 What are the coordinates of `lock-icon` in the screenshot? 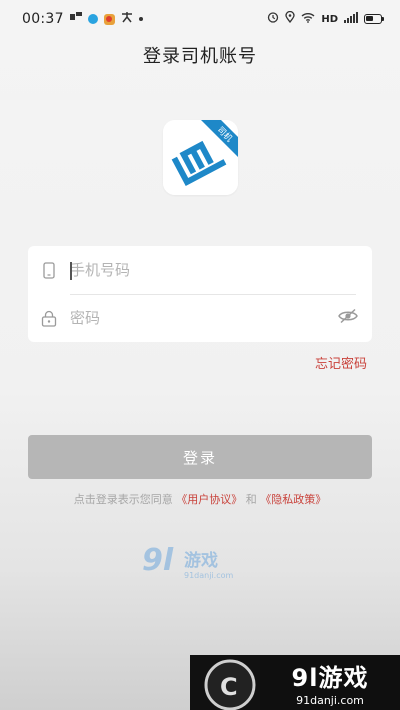 It's located at (49, 318).